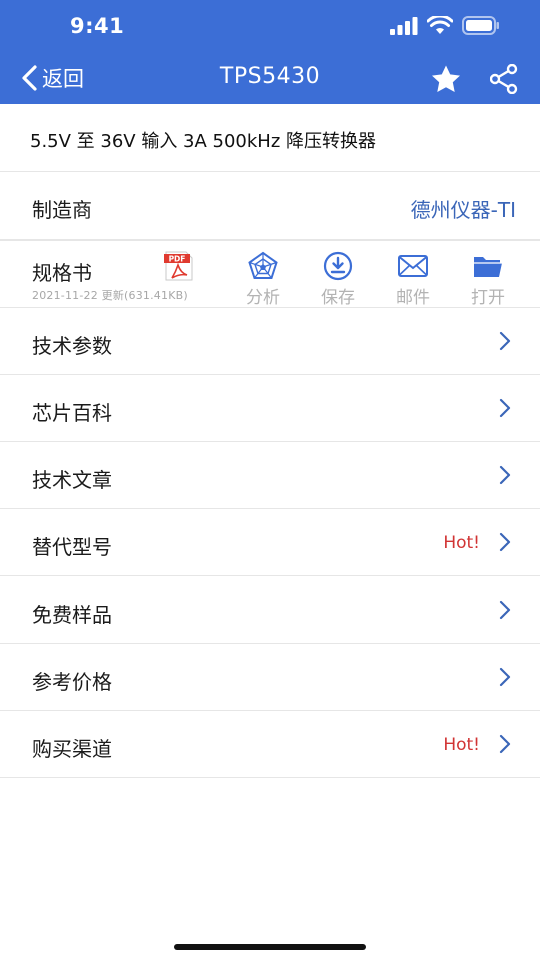 This screenshot has width=540, height=960. Describe the element at coordinates (72, 749) in the screenshot. I see `menu-item-label: 购买渠道` at that location.